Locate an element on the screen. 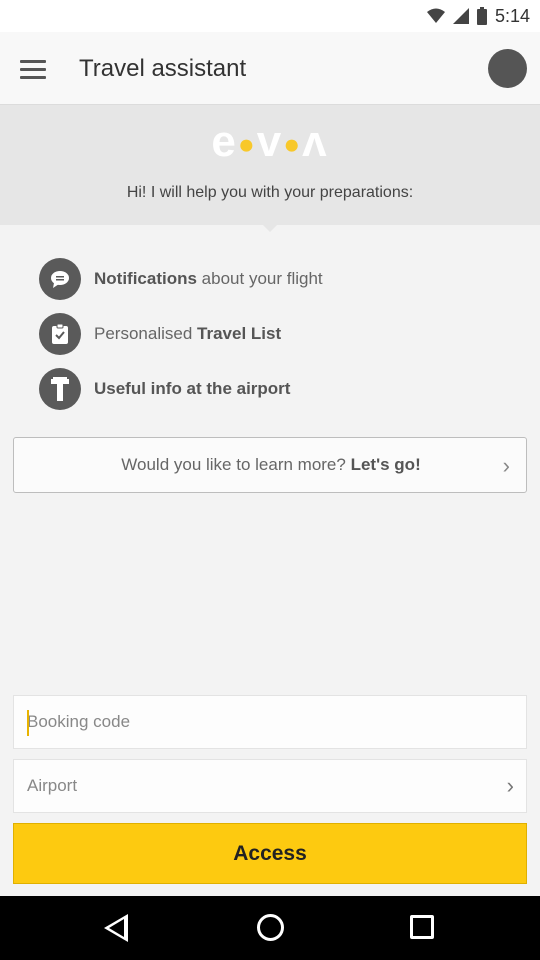  eva-logo: e●v●ʌ is located at coordinates (270, 141).